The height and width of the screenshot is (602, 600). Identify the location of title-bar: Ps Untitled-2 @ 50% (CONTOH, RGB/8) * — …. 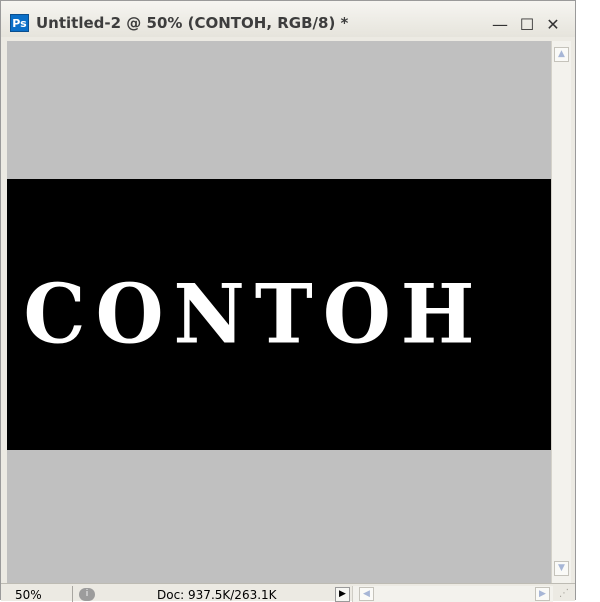
(288, 19).